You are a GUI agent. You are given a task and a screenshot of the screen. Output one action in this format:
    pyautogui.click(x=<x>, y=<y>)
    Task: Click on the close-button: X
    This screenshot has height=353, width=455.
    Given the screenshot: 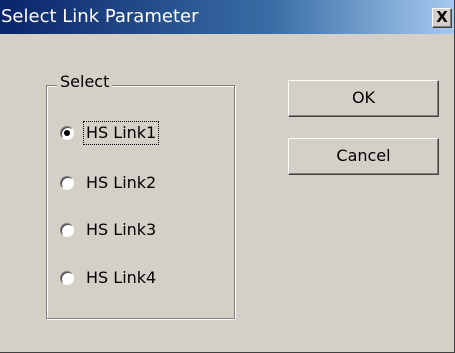 What is the action you would take?
    pyautogui.click(x=442, y=18)
    